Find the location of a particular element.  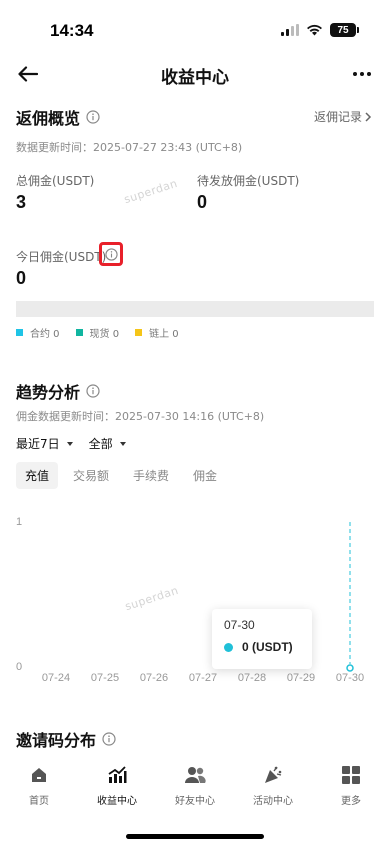

range-dropdown: 最近7日 is located at coordinates (44, 443).